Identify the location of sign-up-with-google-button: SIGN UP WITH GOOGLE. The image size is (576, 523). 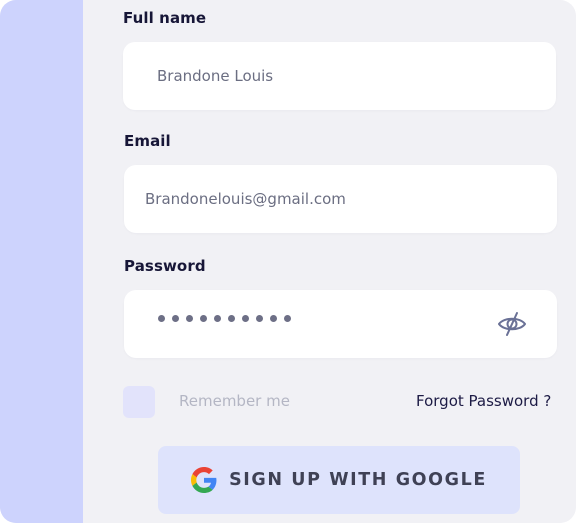
(339, 480).